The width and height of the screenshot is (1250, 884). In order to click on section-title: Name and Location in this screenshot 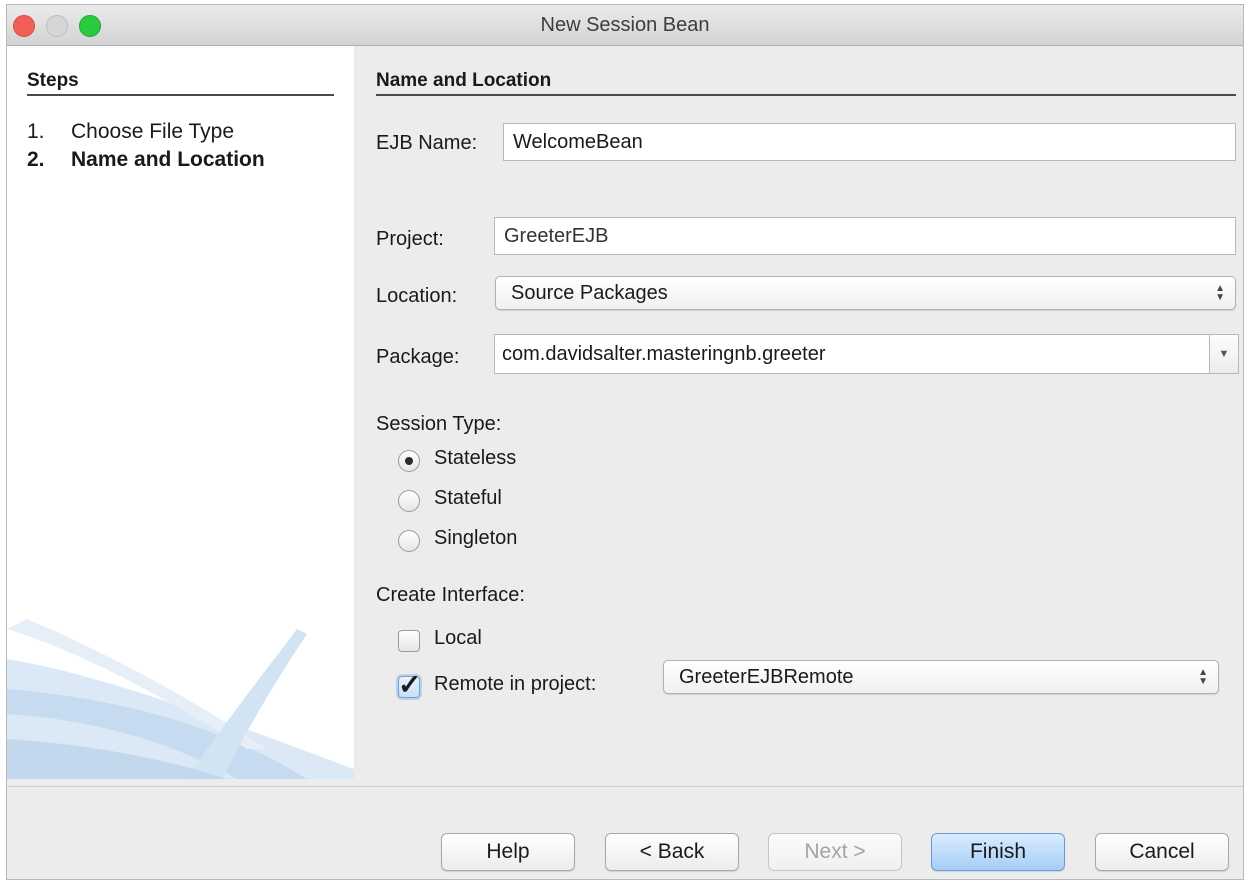, I will do `click(464, 80)`.